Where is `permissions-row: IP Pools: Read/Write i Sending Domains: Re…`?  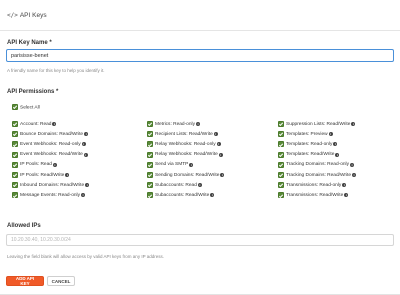 permissions-row: IP Pools: Read/Write i Sending Domains: Re… is located at coordinates (202, 175).